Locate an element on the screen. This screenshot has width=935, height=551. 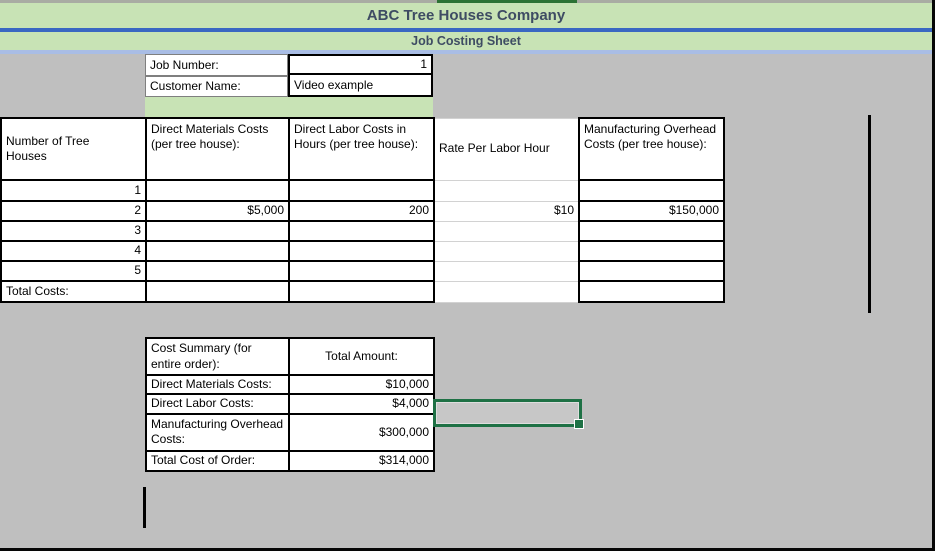
summary-total-label: Total Cost of Order: is located at coordinates (217, 460).